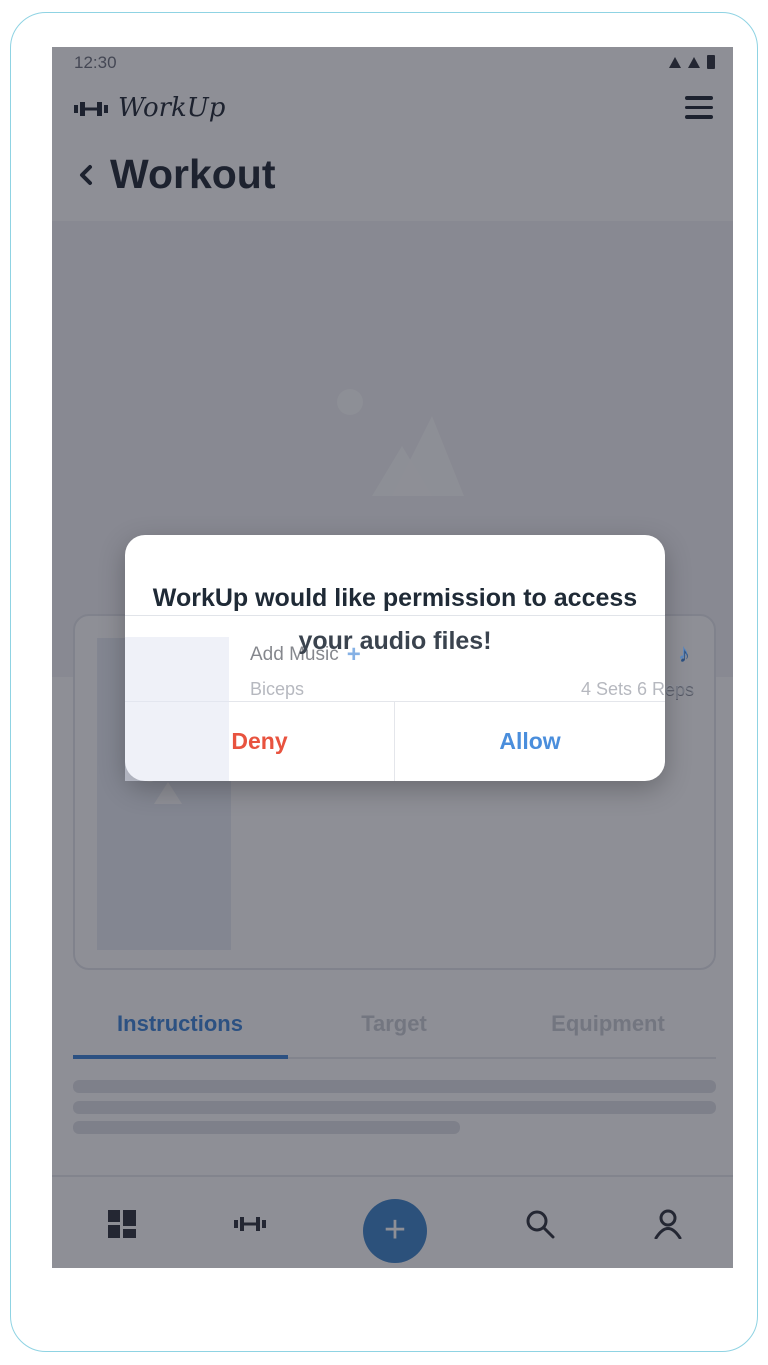 This screenshot has width=768, height=1365. I want to click on allow-button: Allow, so click(530, 741).